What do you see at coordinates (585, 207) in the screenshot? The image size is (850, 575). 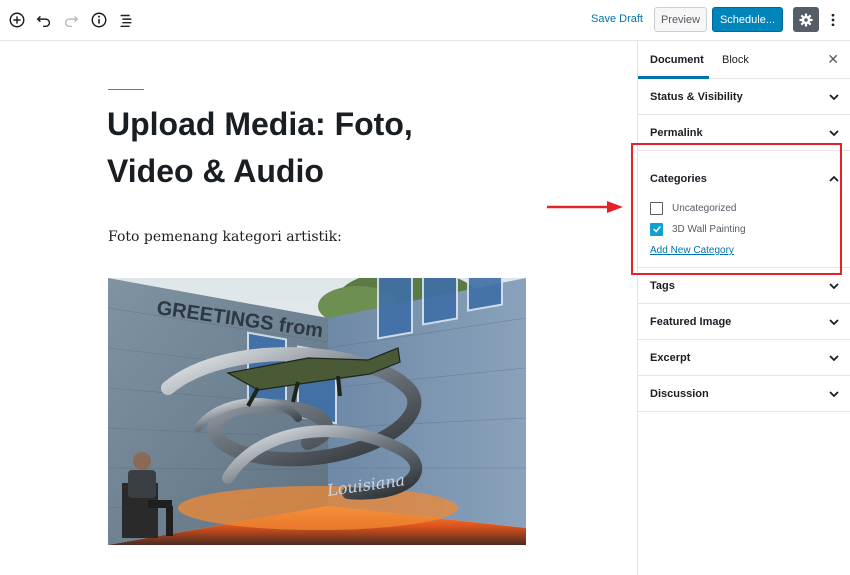 I see `annotation-arrow-icon` at bounding box center [585, 207].